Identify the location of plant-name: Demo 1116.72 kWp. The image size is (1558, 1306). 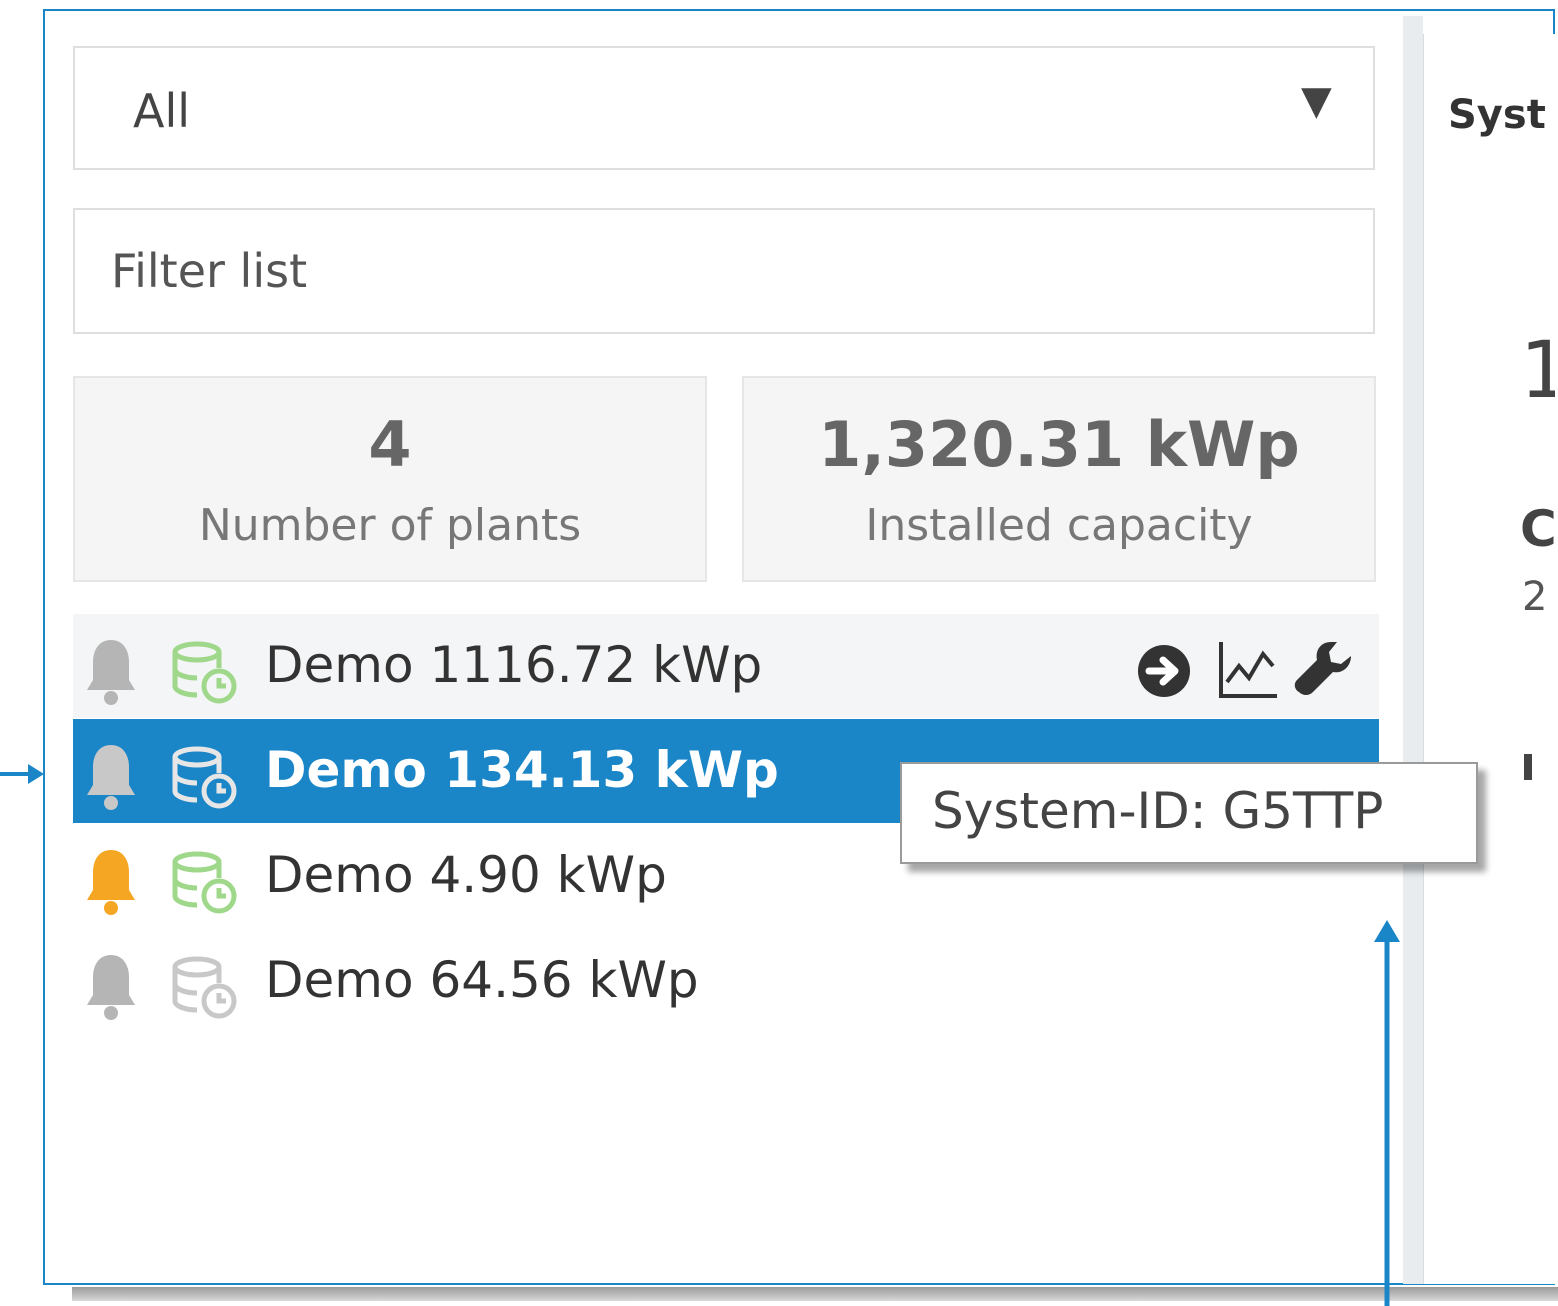
(514, 665).